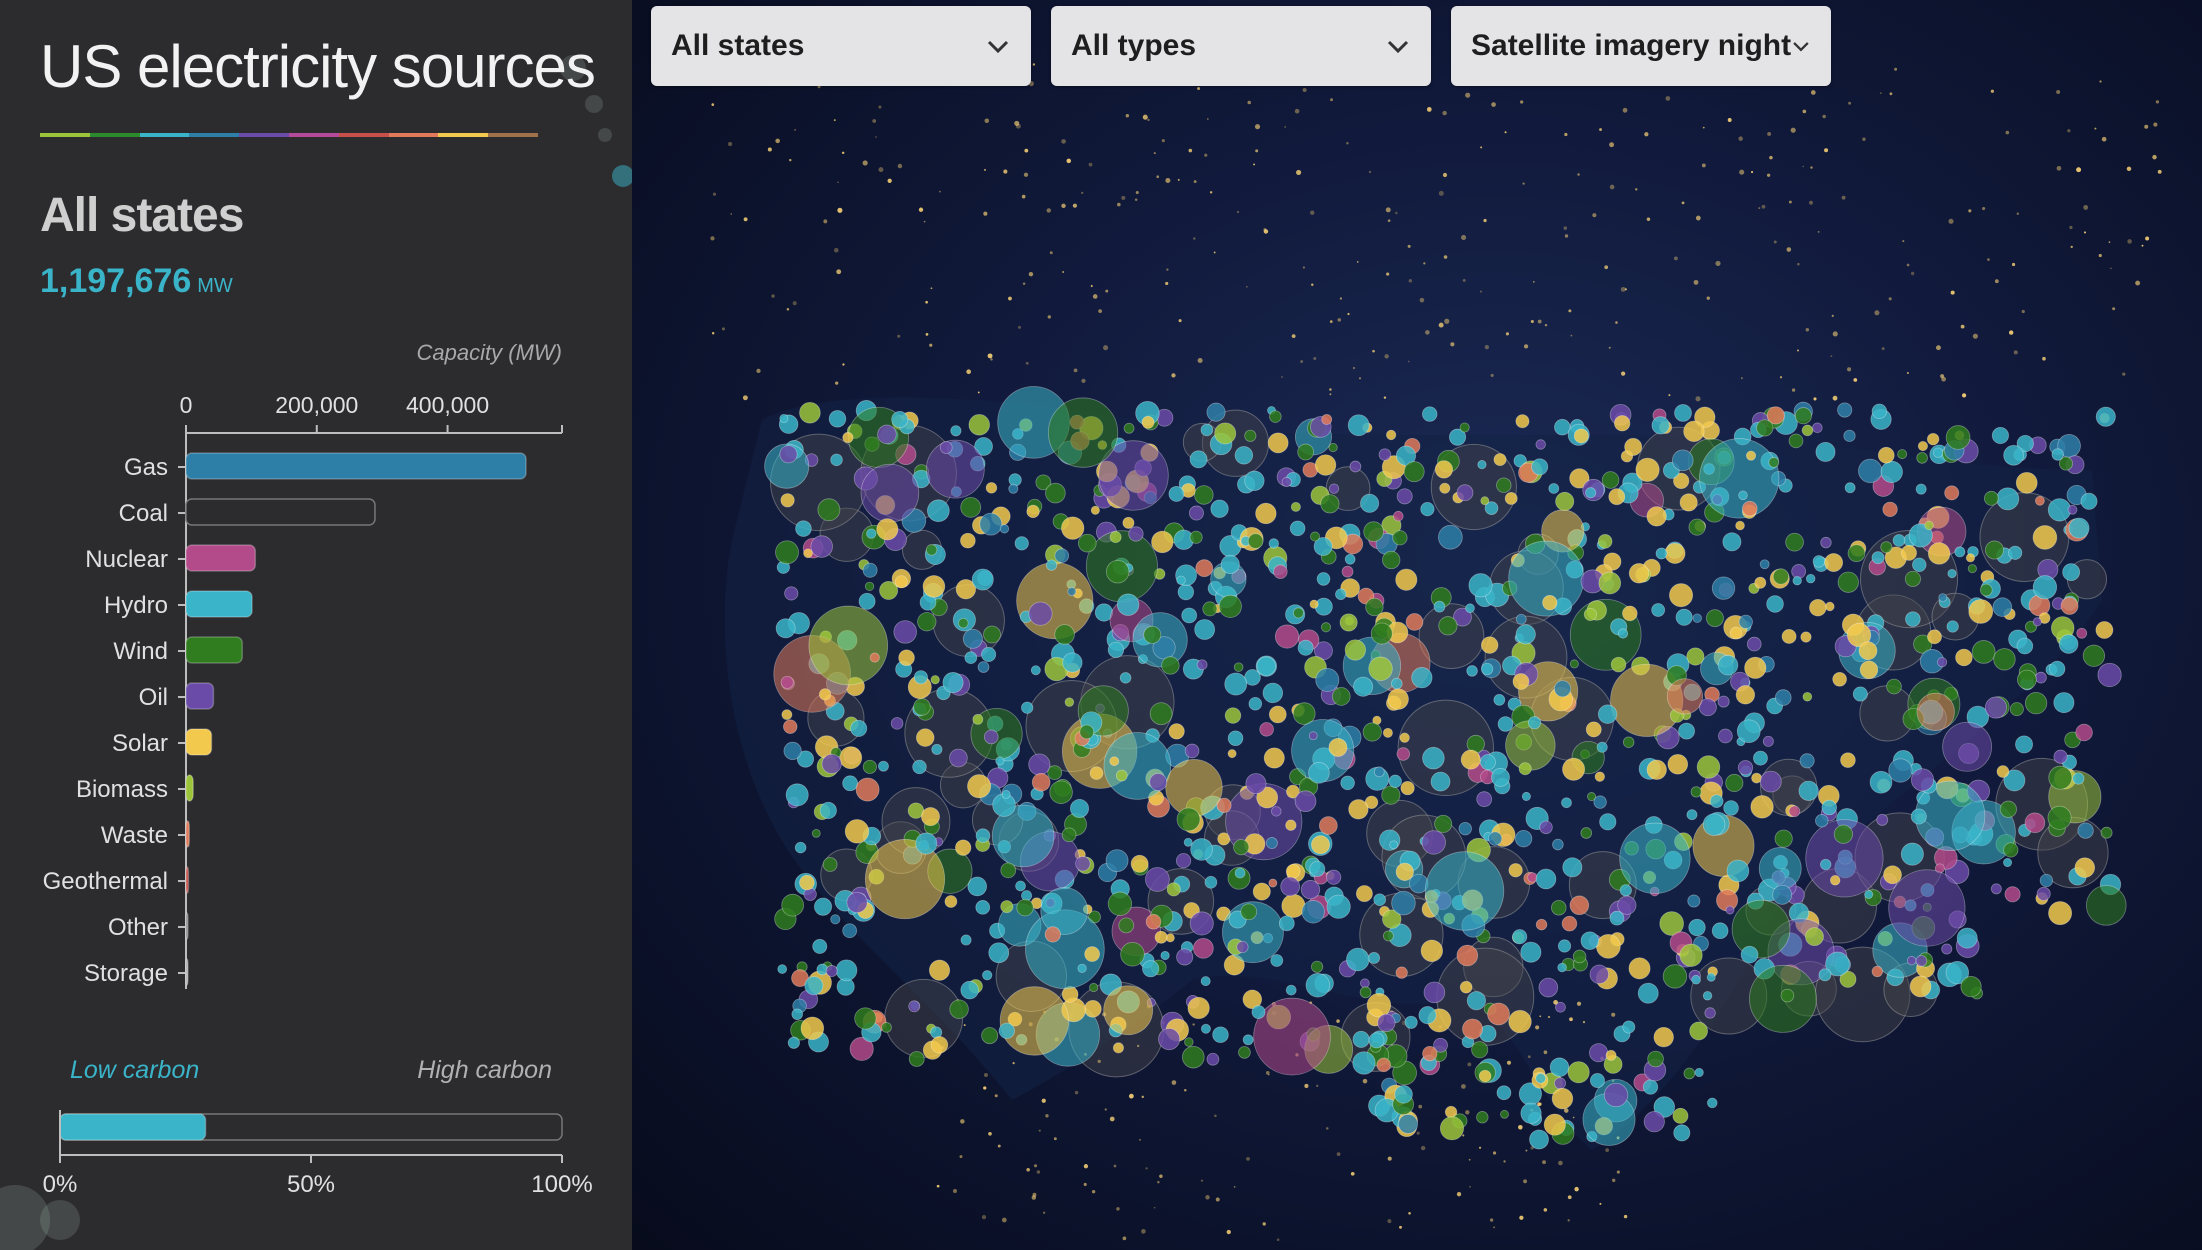 The height and width of the screenshot is (1250, 2202). What do you see at coordinates (1641, 46) in the screenshot?
I see `basemap-dropdown: Satellite imagery night` at bounding box center [1641, 46].